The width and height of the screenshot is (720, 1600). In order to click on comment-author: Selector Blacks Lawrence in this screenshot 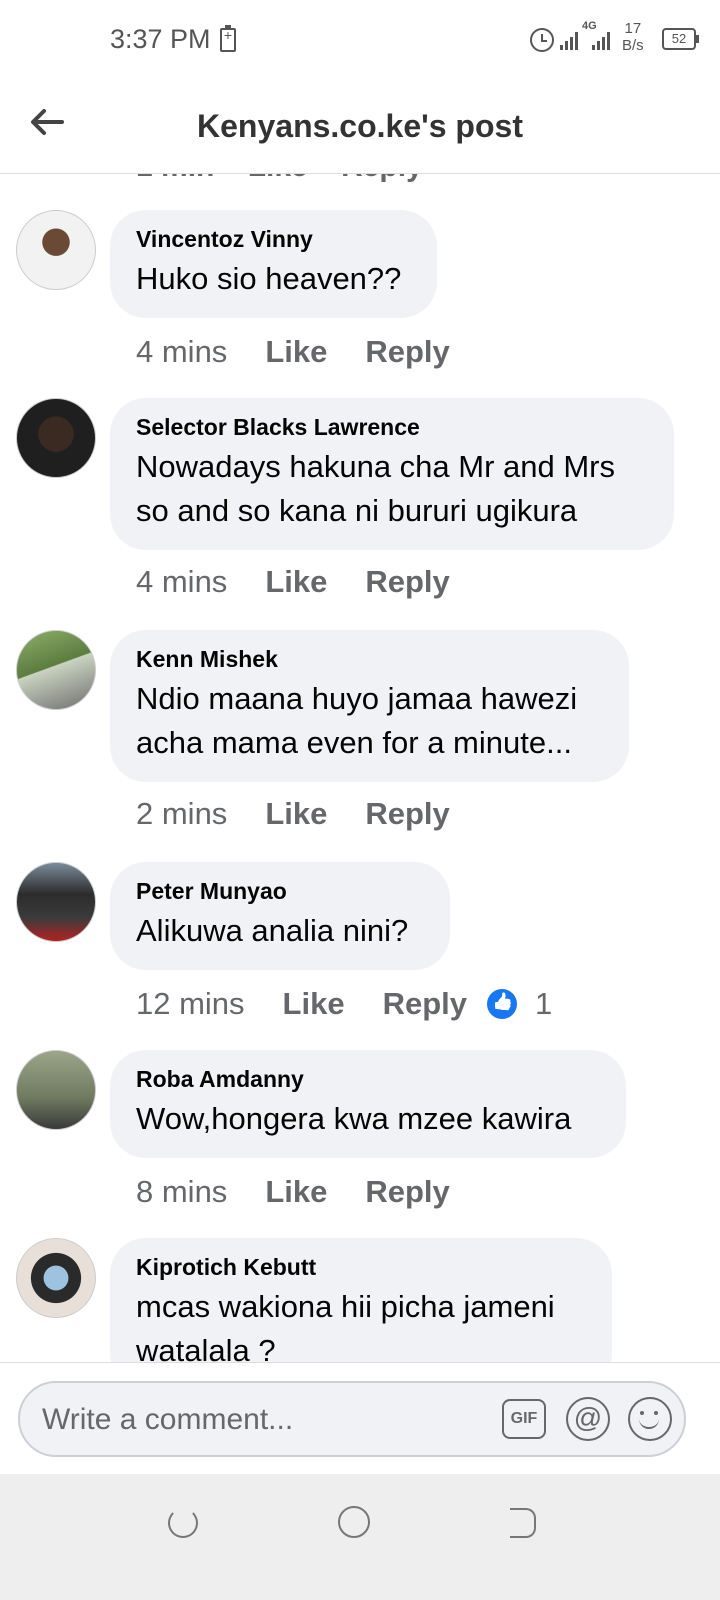, I will do `click(392, 427)`.